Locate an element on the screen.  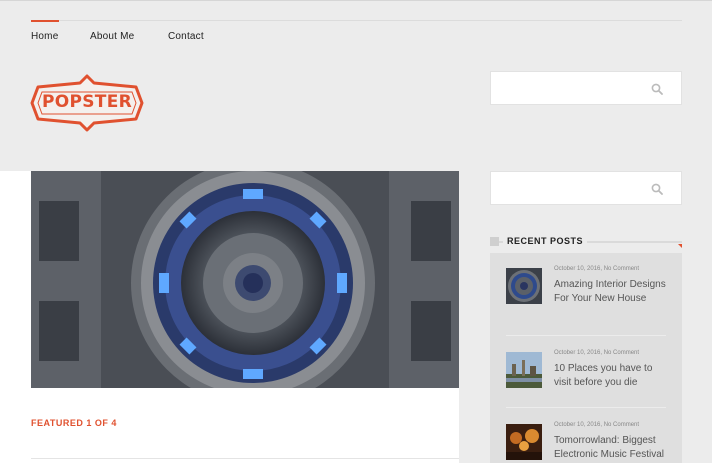
header-corner-accent is located at coordinates (680, 246).